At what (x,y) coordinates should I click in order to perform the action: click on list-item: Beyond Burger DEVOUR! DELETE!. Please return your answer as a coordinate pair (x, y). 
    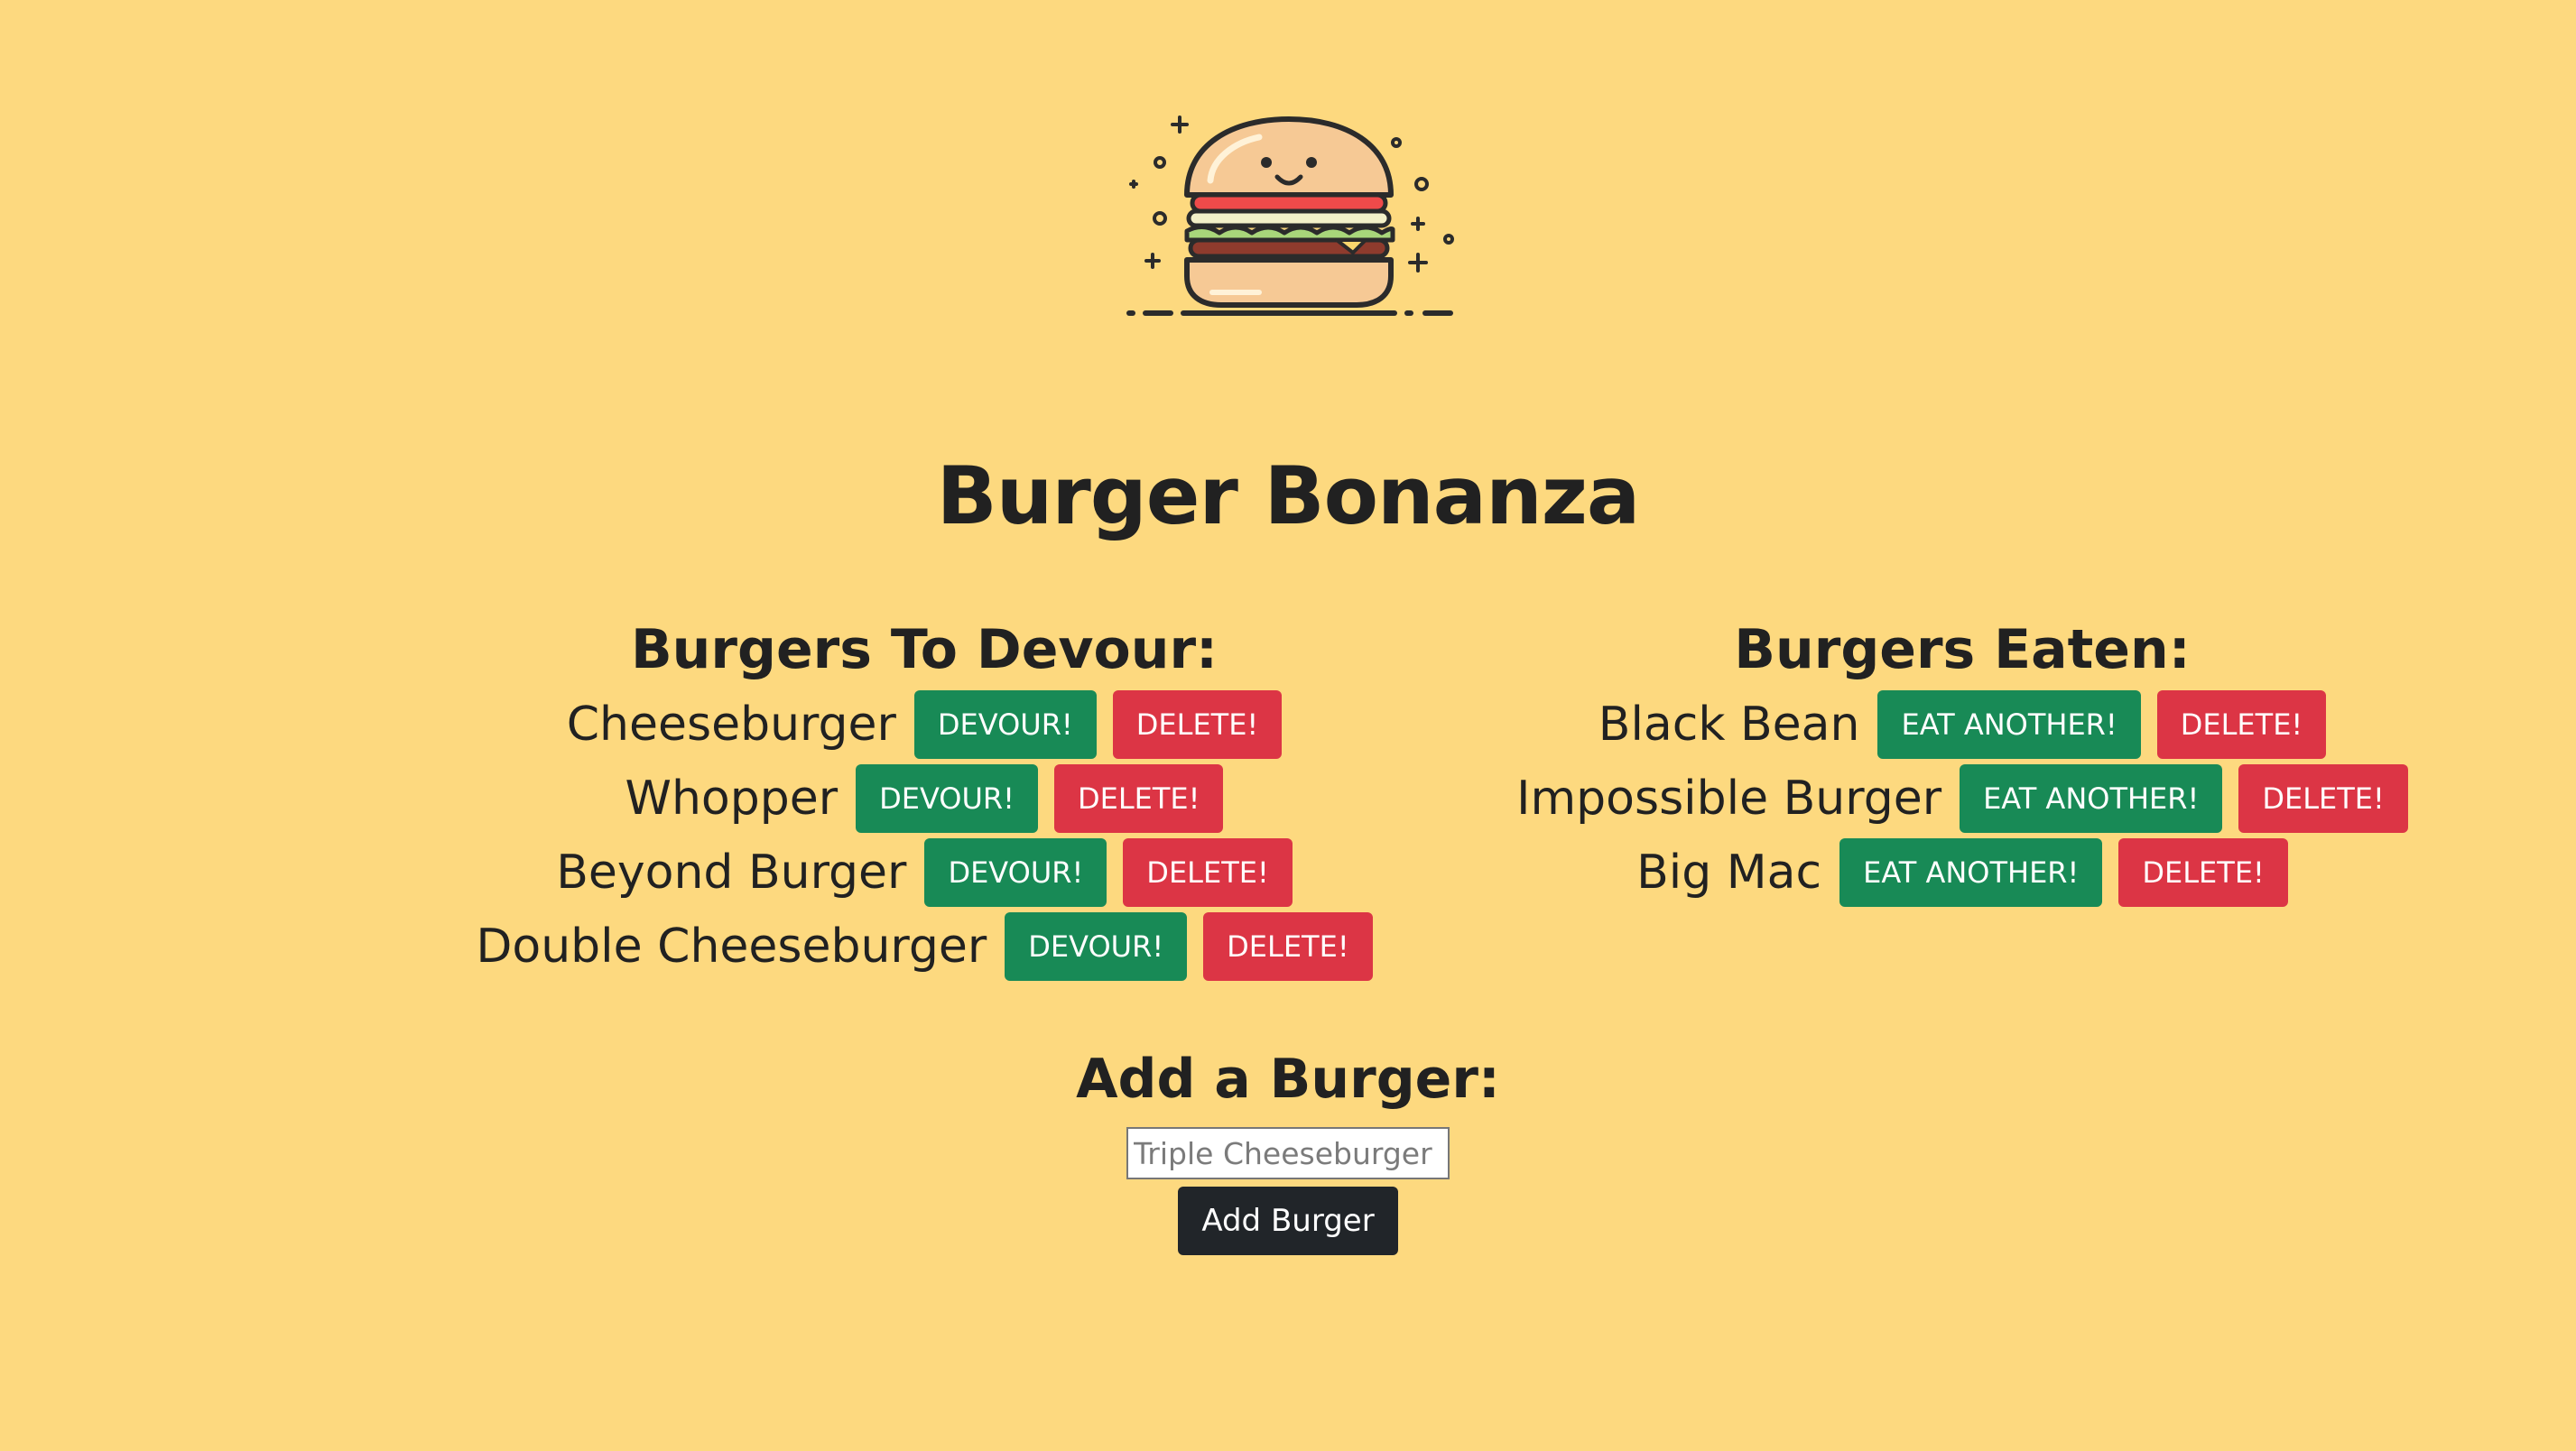
    Looking at the image, I should click on (924, 873).